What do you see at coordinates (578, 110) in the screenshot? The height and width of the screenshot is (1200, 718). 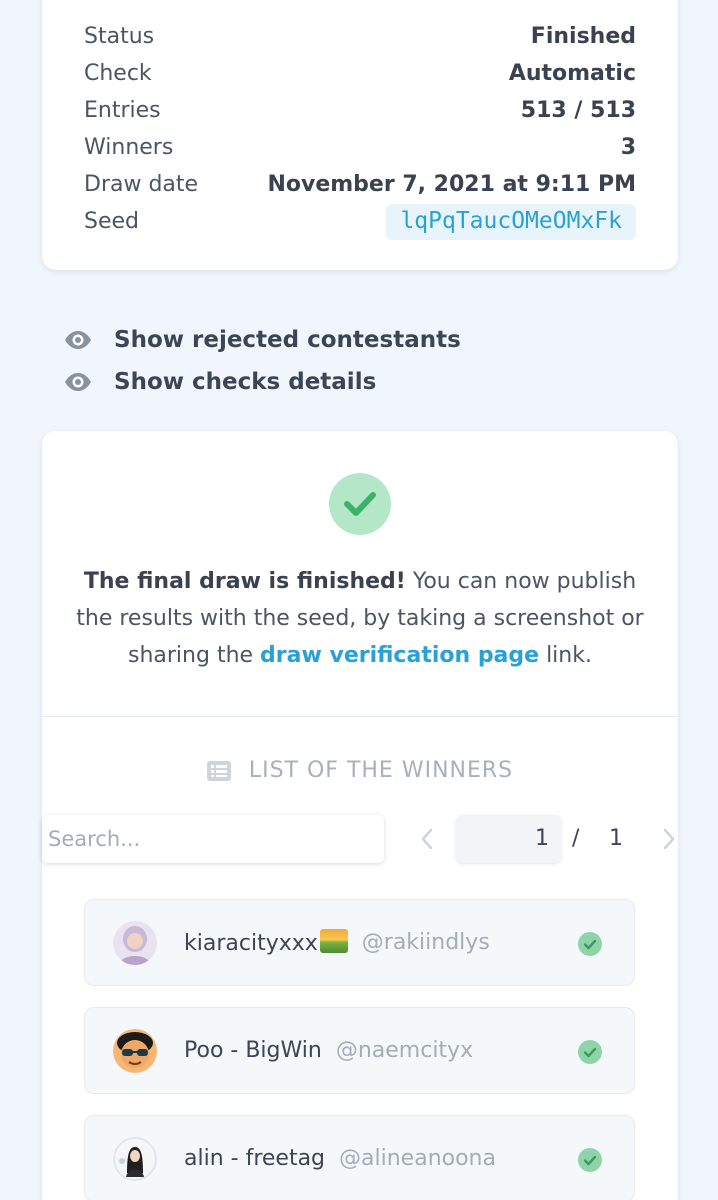 I see `summary-value: 513 / 513` at bounding box center [578, 110].